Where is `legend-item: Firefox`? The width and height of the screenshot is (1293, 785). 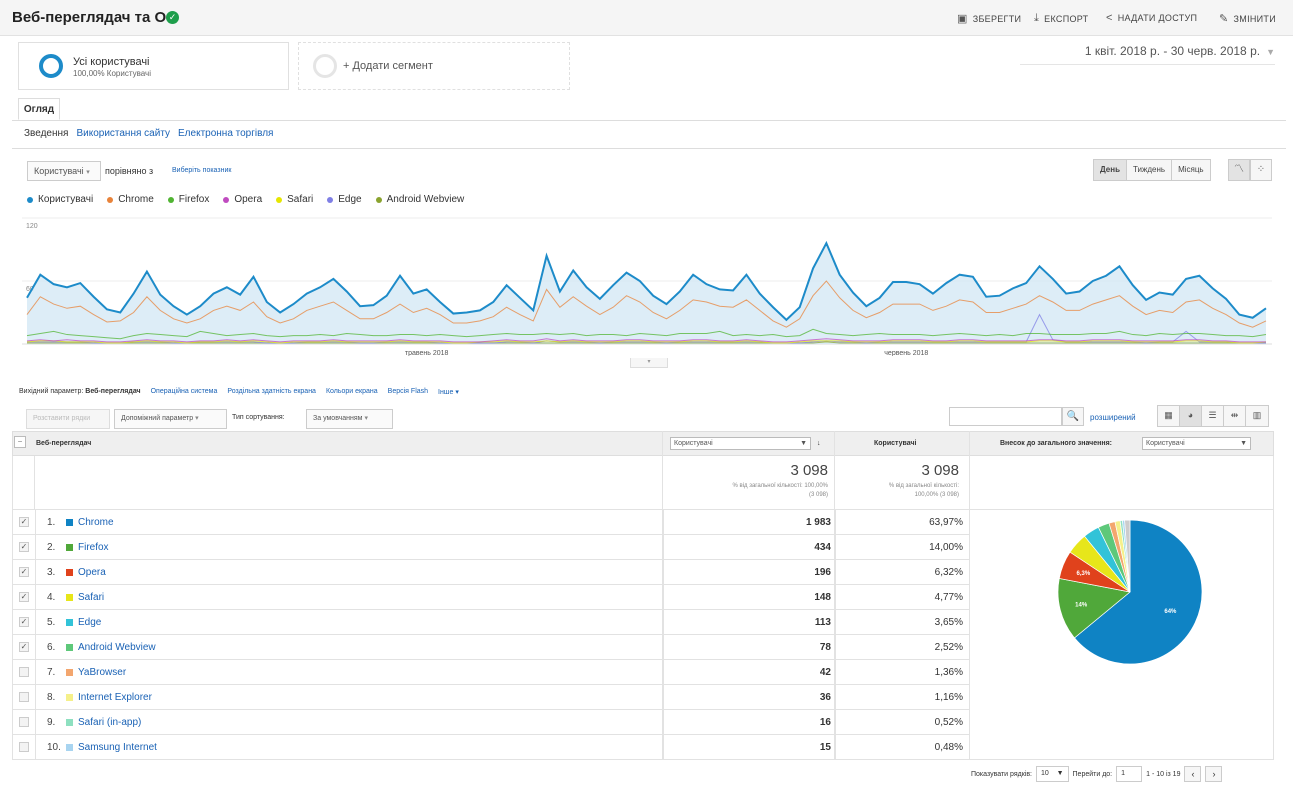
legend-item: Firefox is located at coordinates (188, 199).